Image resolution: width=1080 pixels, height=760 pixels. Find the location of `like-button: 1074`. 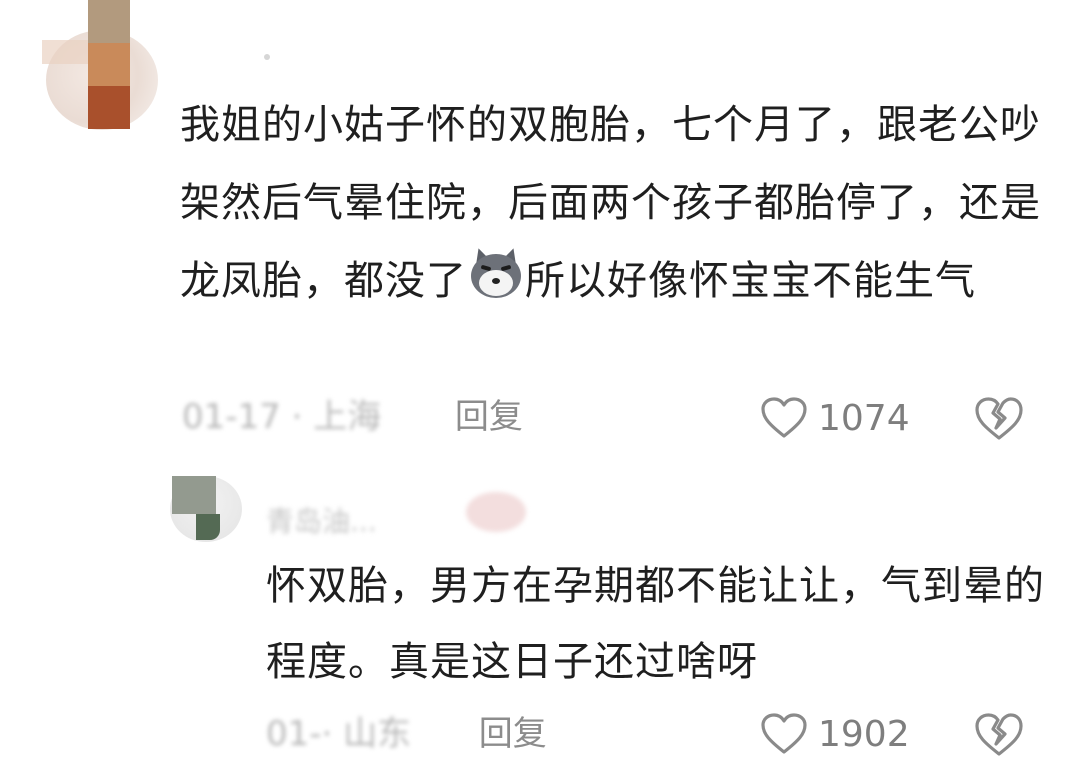

like-button: 1074 is located at coordinates (835, 418).